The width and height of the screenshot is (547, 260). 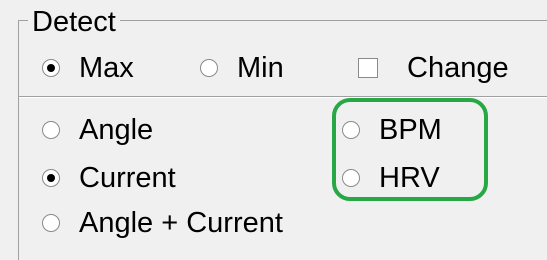 I want to click on current-label: Current, so click(x=127, y=177).